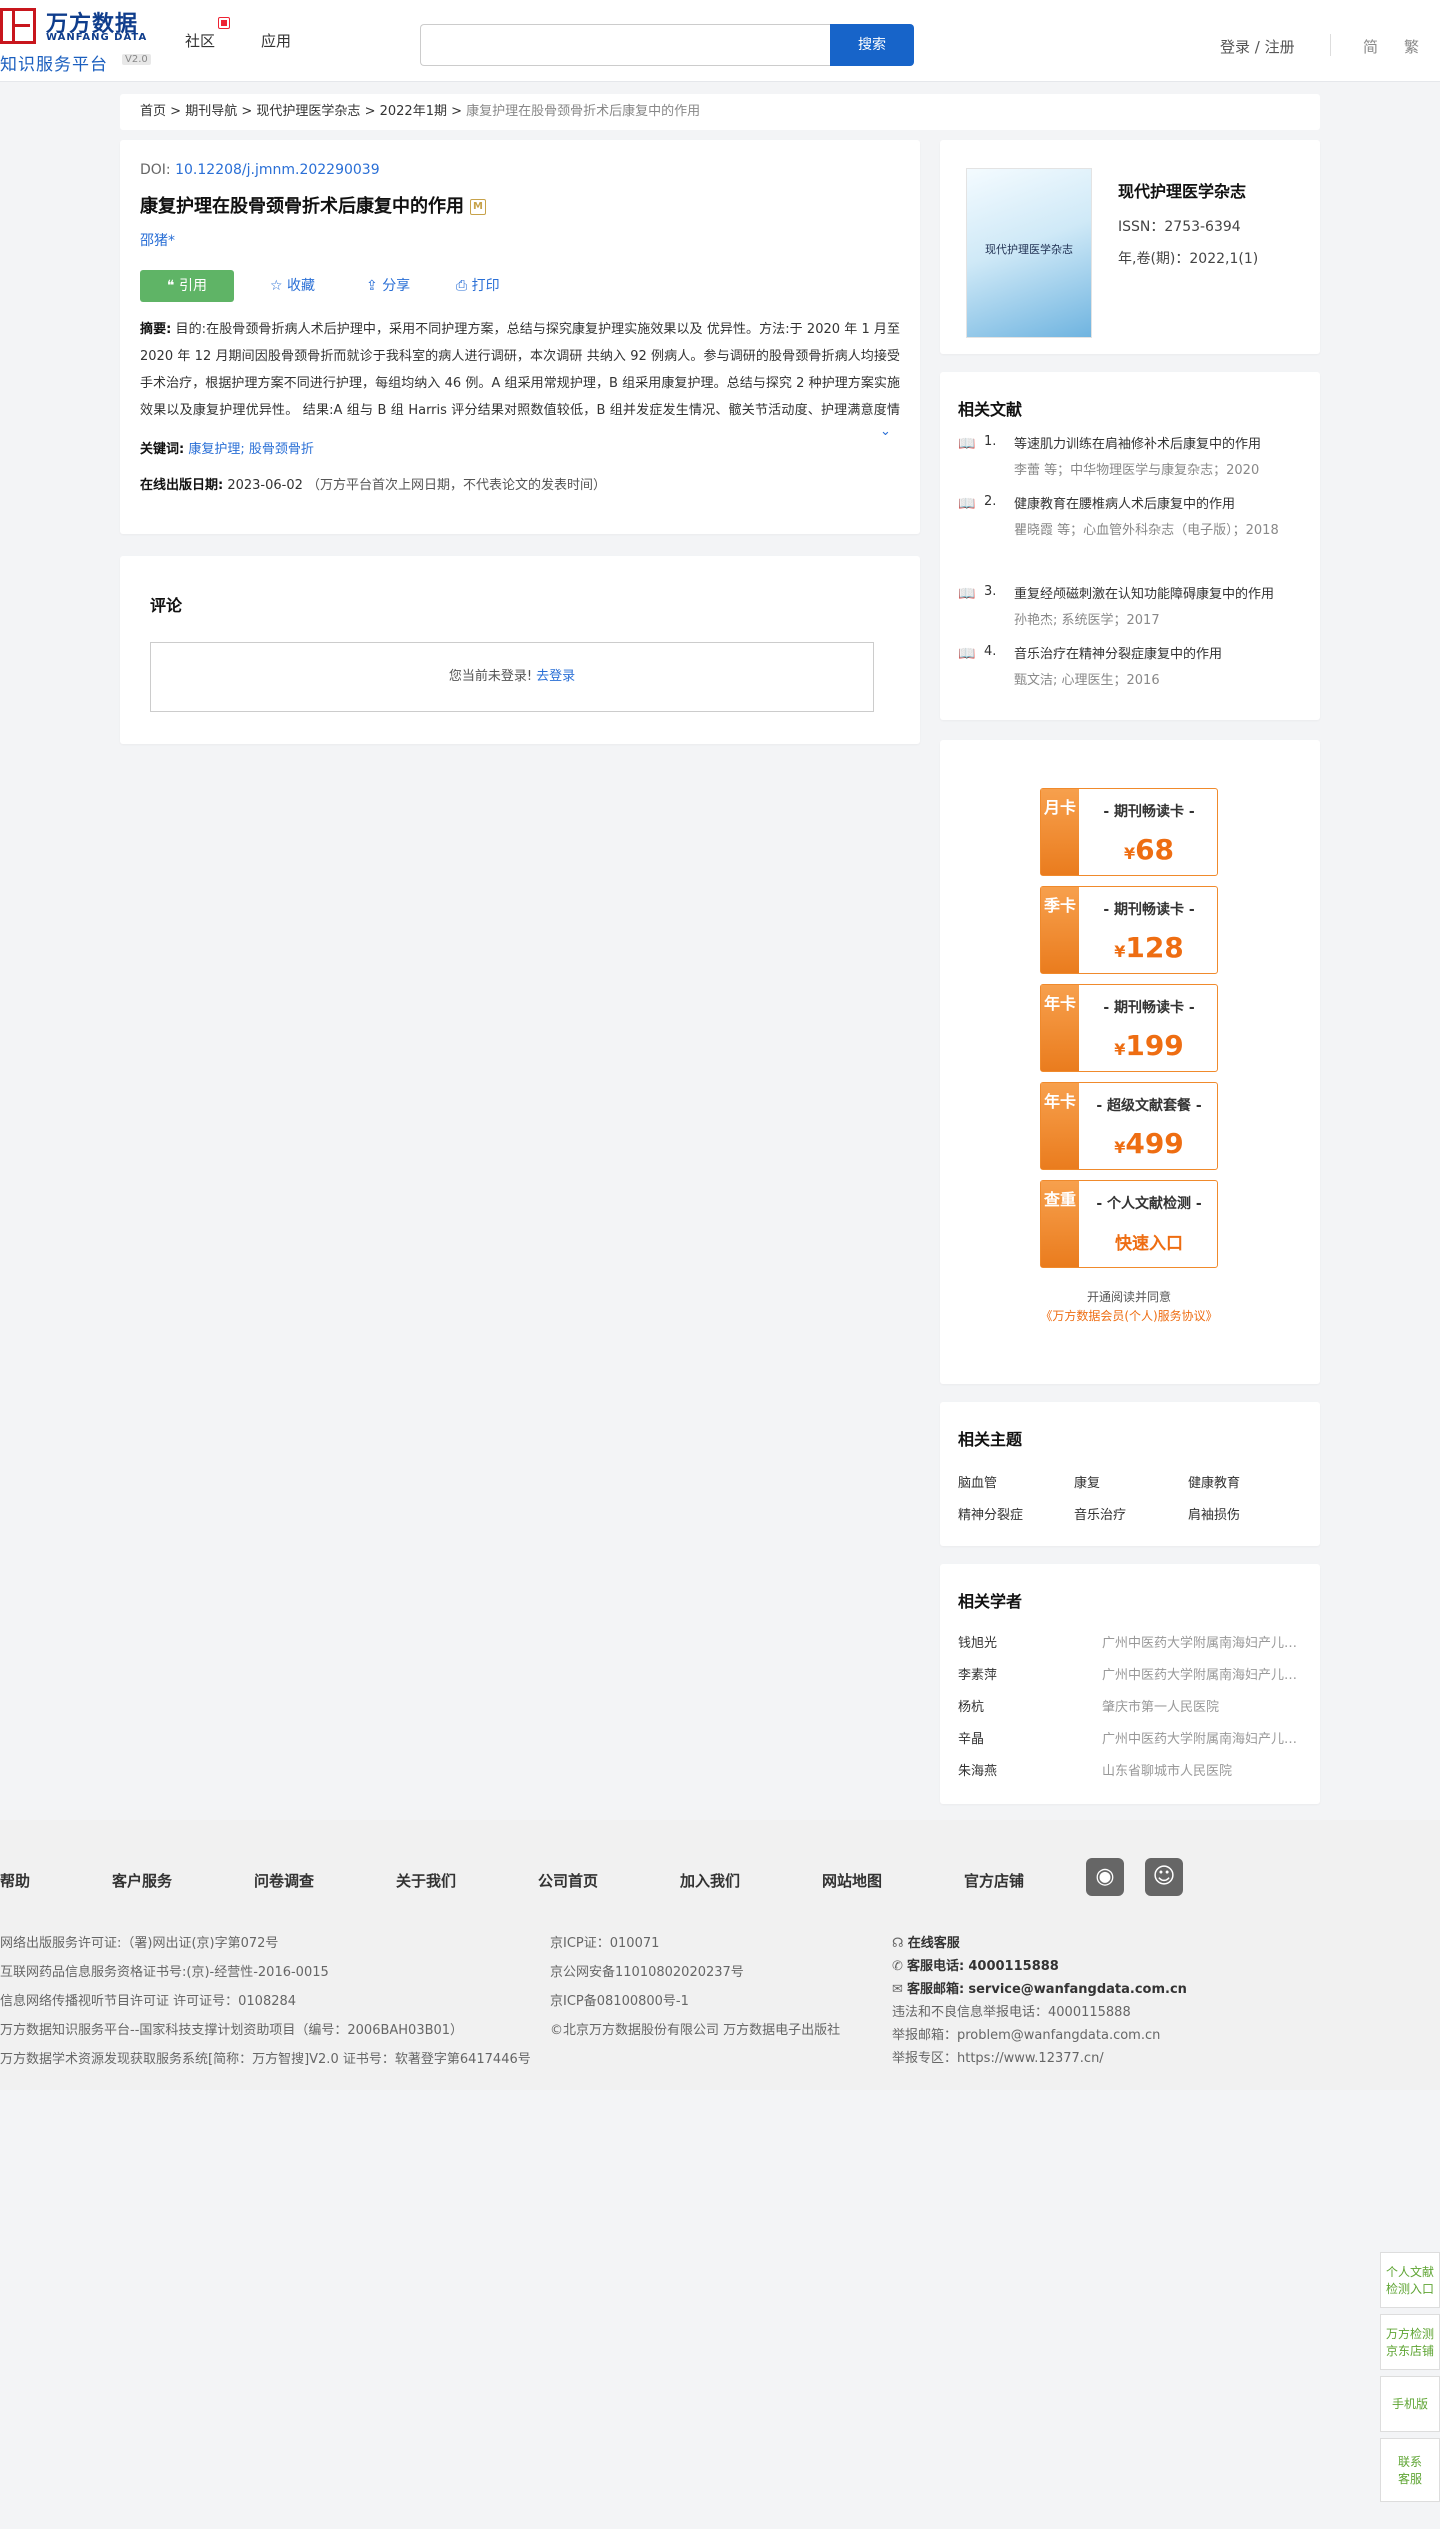  What do you see at coordinates (936, 1989) in the screenshot?
I see `email-label: 客服邮箱:` at bounding box center [936, 1989].